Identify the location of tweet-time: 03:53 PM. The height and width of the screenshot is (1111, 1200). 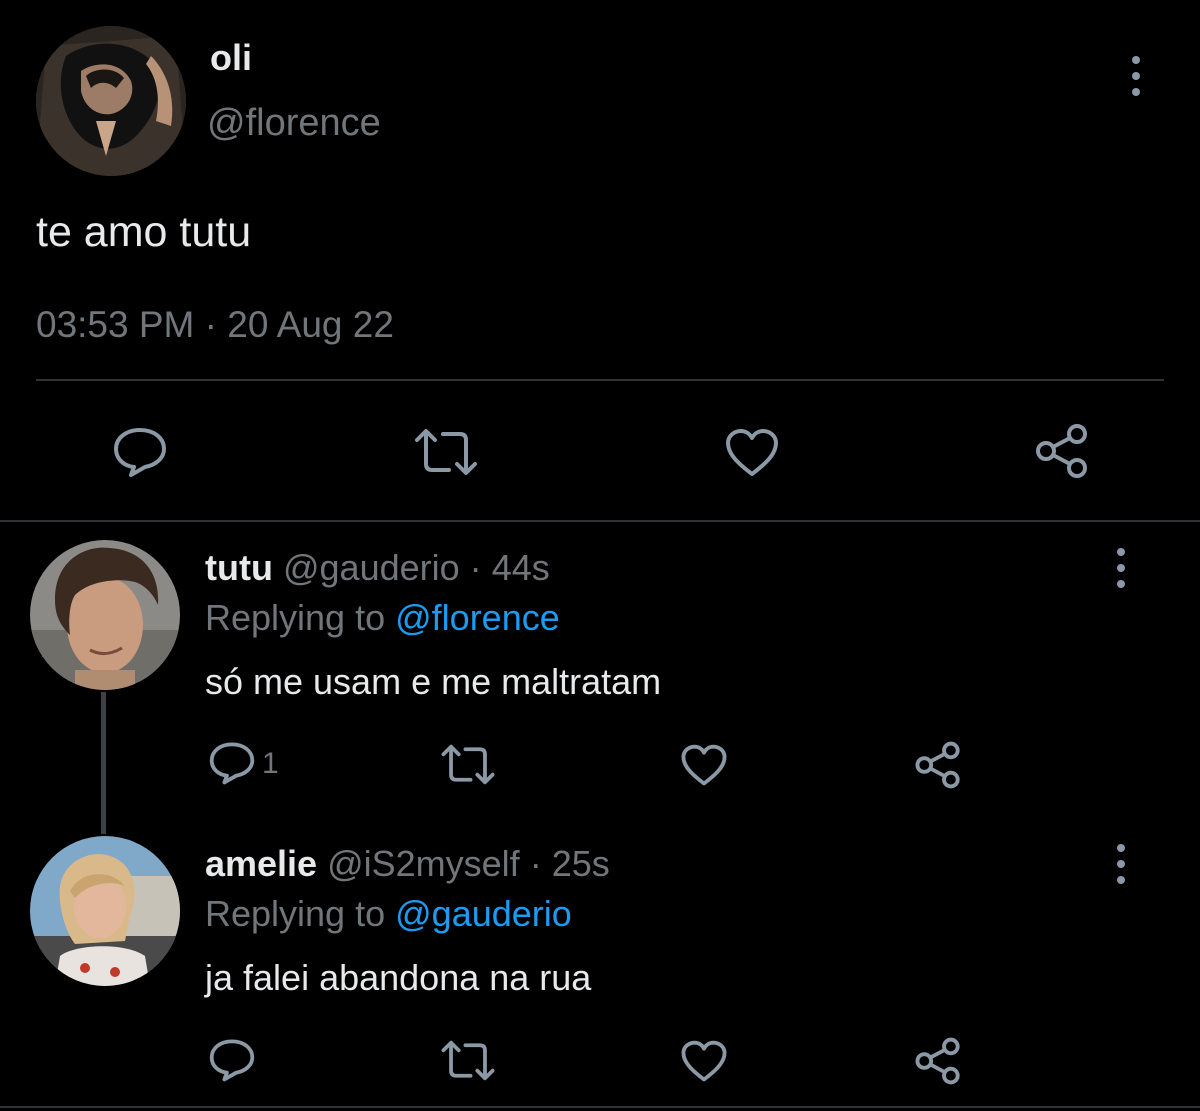
(115, 324).